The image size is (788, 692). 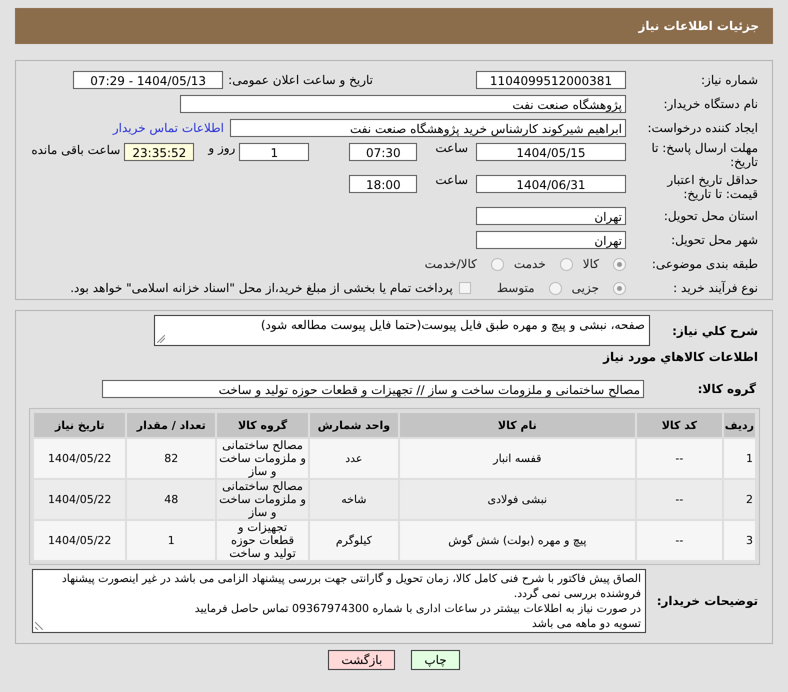 What do you see at coordinates (383, 152) in the screenshot?
I see `reply-time-field: 07:30` at bounding box center [383, 152].